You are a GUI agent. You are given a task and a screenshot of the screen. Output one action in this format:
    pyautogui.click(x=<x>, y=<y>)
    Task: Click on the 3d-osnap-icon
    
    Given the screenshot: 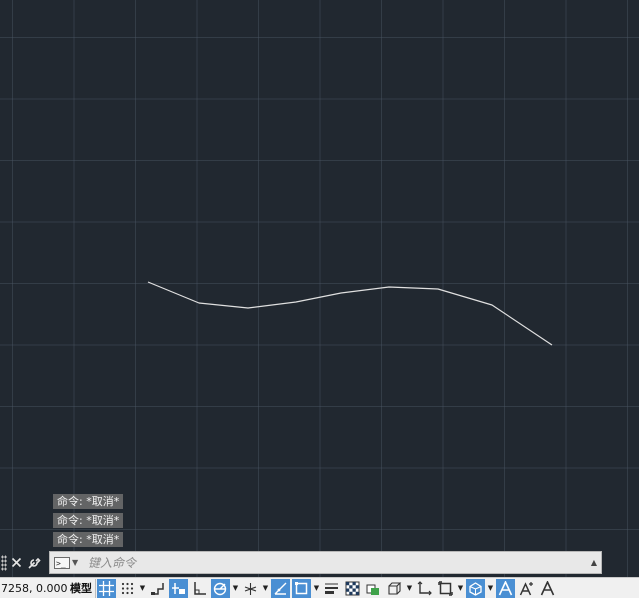 What is the action you would take?
    pyautogui.click(x=395, y=588)
    